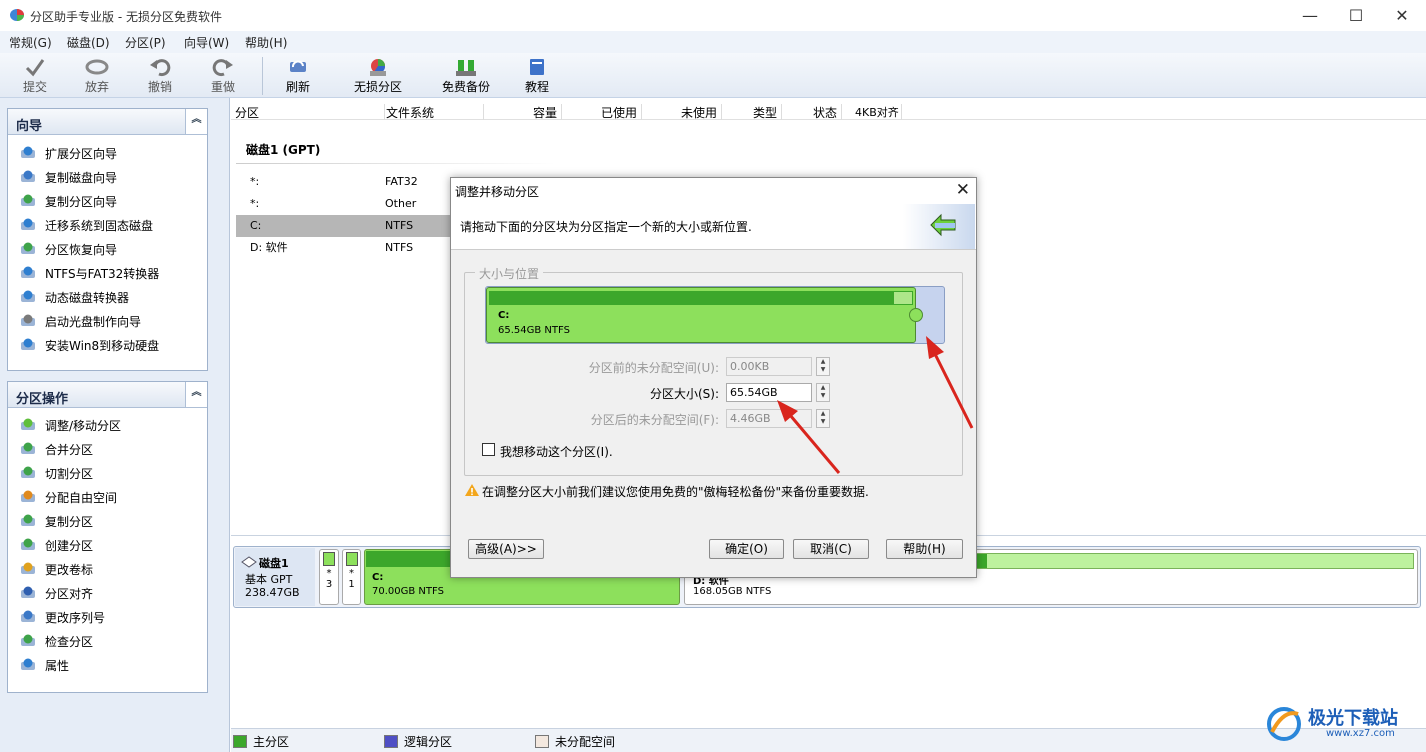 The image size is (1426, 752). I want to click on menu-general: 常规(G), so click(30, 42).